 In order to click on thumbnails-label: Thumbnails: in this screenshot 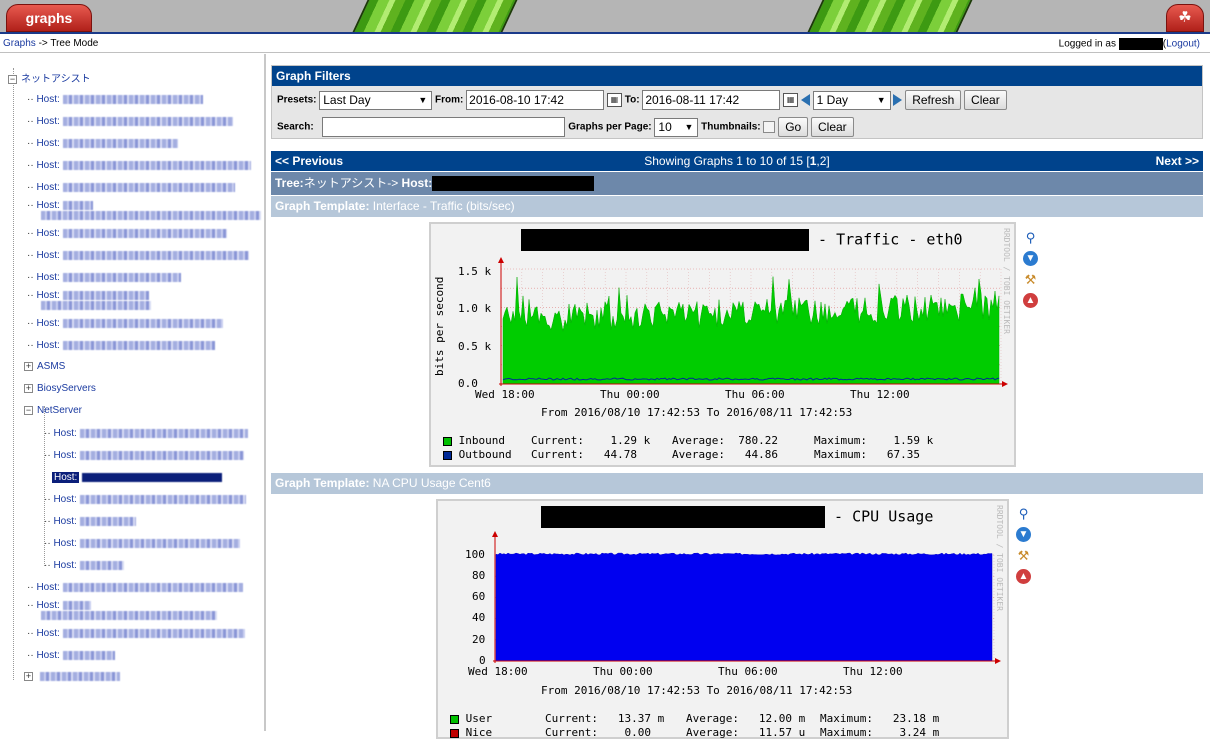, I will do `click(731, 127)`.